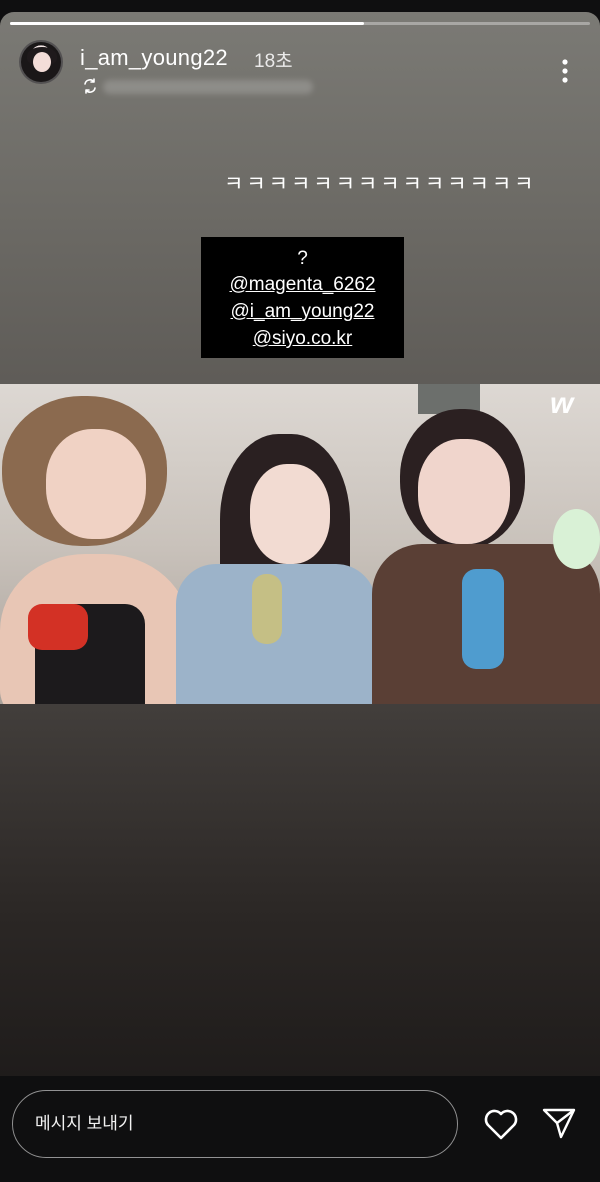 The image size is (600, 1182). What do you see at coordinates (90, 86) in the screenshot?
I see `repost-icon` at bounding box center [90, 86].